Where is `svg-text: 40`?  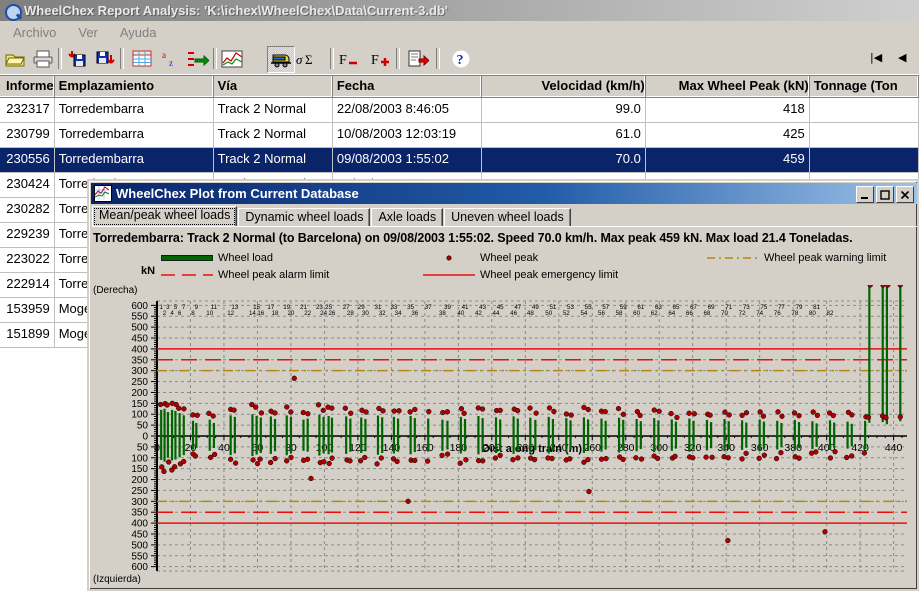 svg-text: 40 is located at coordinates (224, 448).